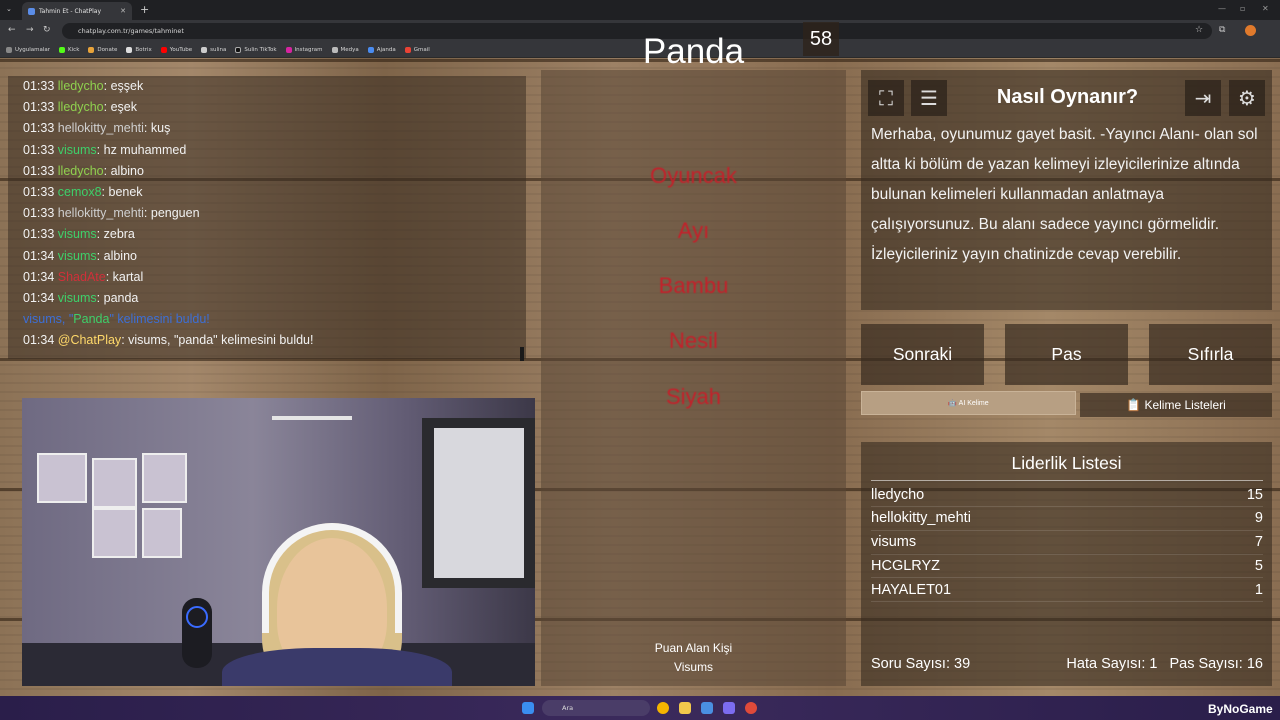 This screenshot has width=1280, height=720. I want to click on error-count: Hata Sayısı: 1, so click(1112, 664).